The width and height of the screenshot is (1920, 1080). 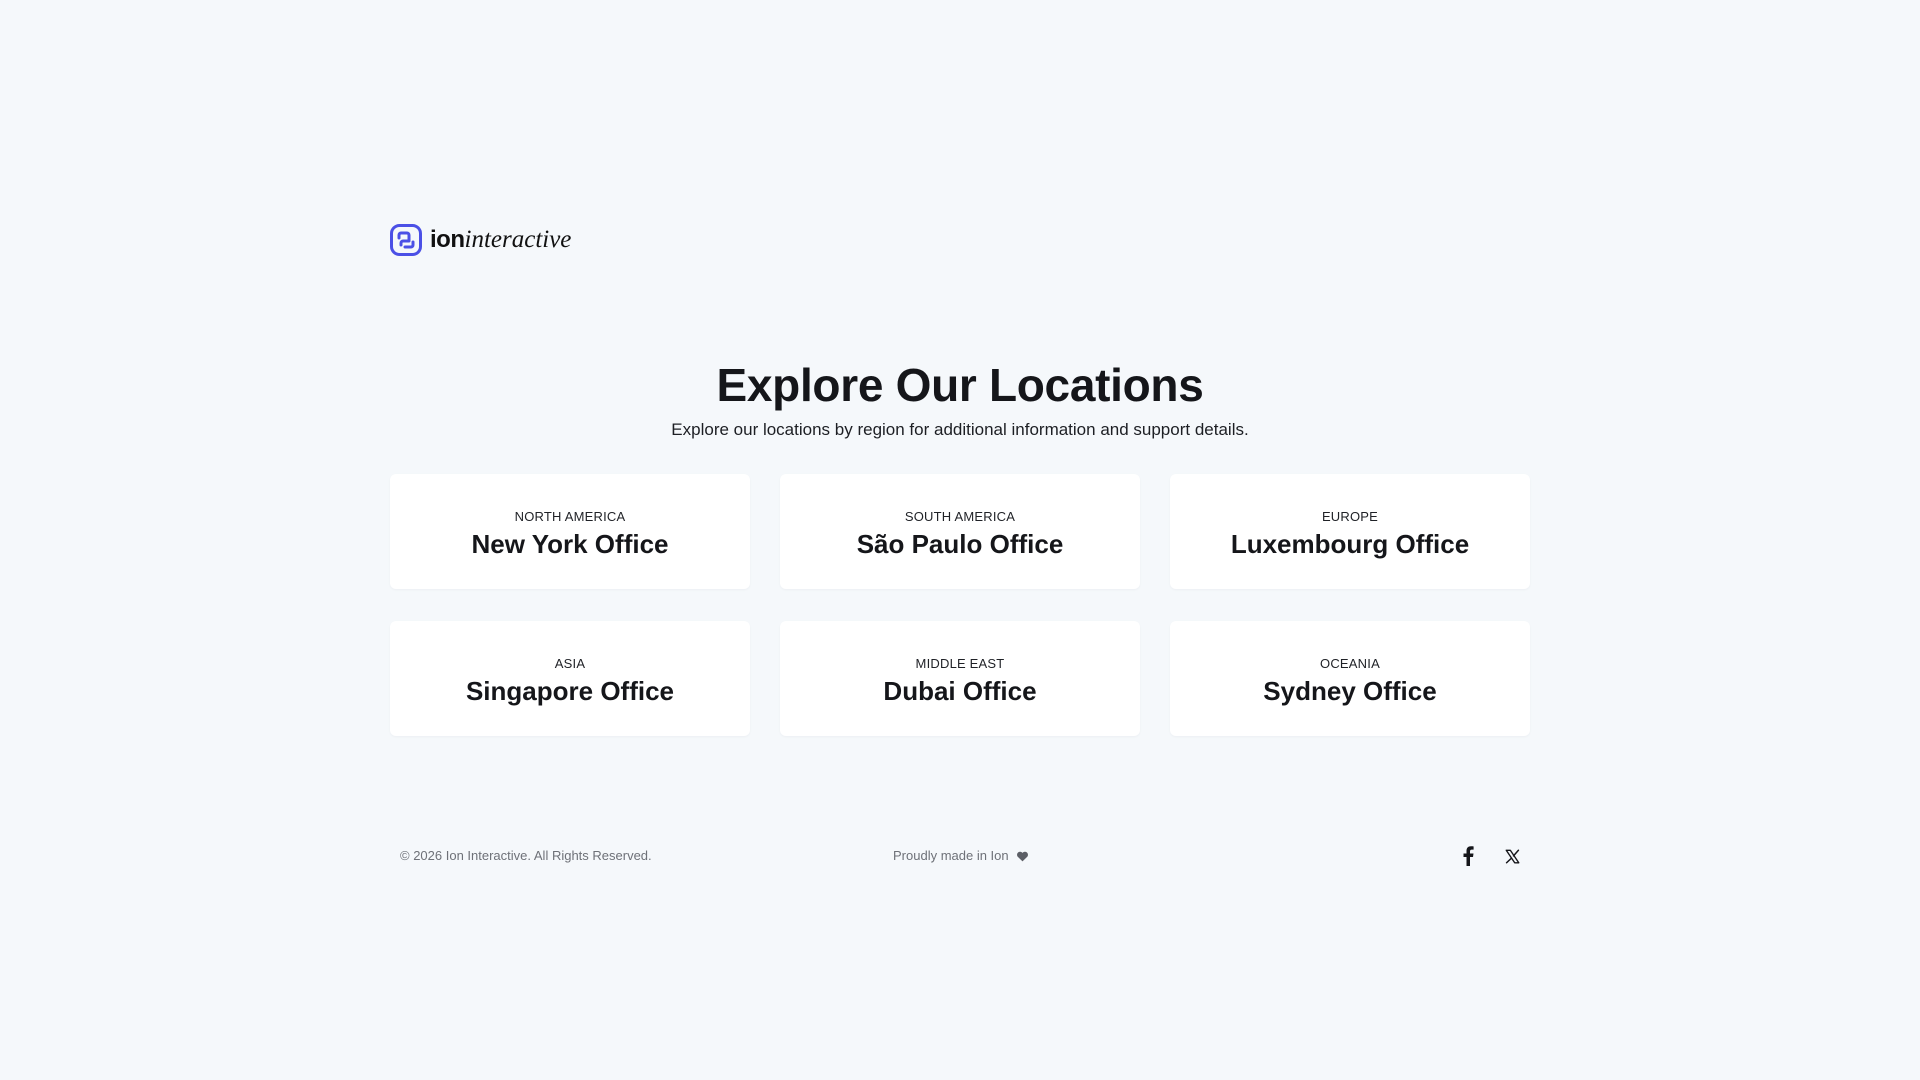 I want to click on location-region: OCEANIA, so click(x=1350, y=663).